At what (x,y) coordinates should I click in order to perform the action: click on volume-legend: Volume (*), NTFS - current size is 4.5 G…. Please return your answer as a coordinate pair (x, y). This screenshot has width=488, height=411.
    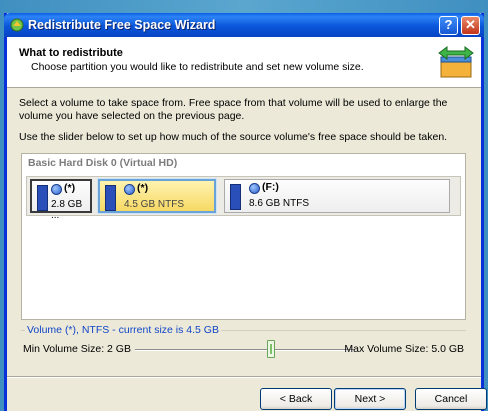
    Looking at the image, I should click on (123, 330).